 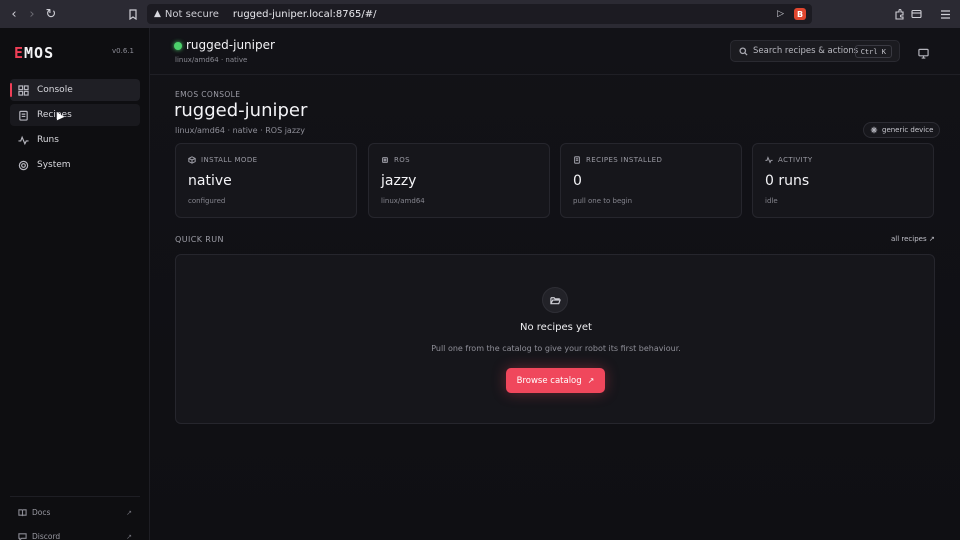 I want to click on all-recipes-link: all recipes ↗, so click(x=913, y=239).